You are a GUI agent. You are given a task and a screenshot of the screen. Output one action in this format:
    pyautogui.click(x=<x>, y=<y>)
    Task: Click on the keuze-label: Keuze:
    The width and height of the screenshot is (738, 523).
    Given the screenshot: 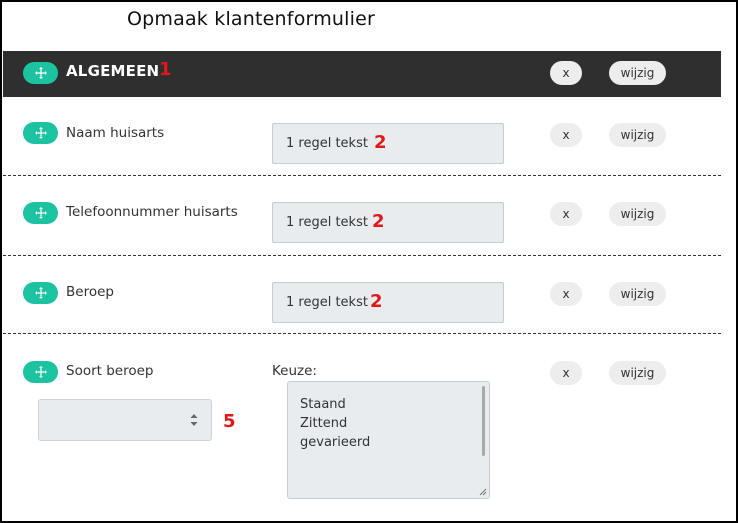 What is the action you would take?
    pyautogui.click(x=294, y=371)
    